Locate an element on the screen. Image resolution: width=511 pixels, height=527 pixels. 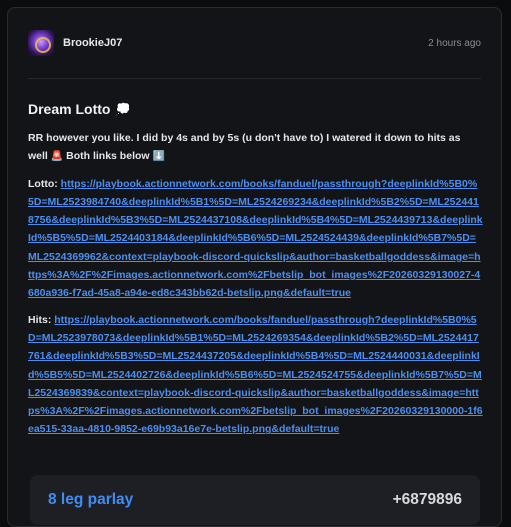
lotto-link-label: Lotto: is located at coordinates (44, 183).